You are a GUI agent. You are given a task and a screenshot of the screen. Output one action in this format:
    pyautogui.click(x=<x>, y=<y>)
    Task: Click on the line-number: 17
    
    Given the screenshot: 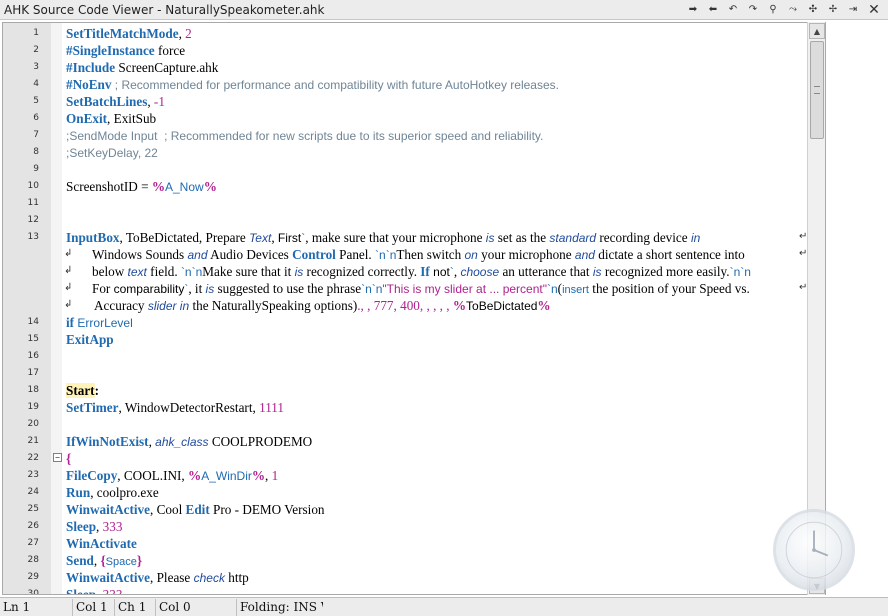 What is the action you would take?
    pyautogui.click(x=33, y=373)
    